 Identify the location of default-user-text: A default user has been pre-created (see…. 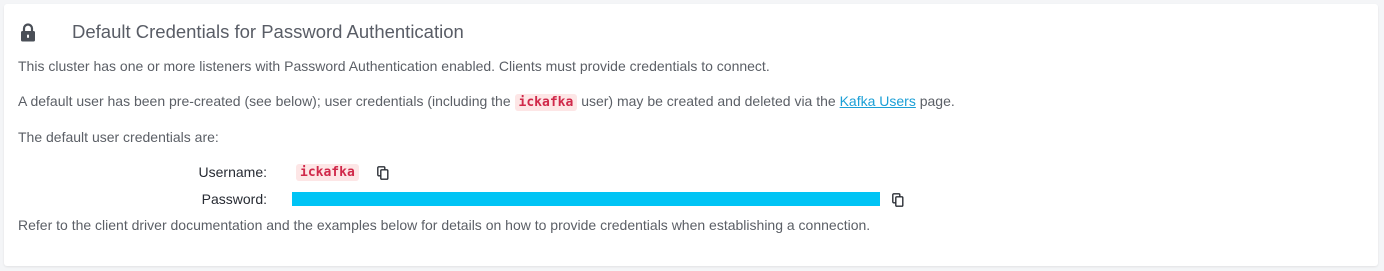
(486, 102).